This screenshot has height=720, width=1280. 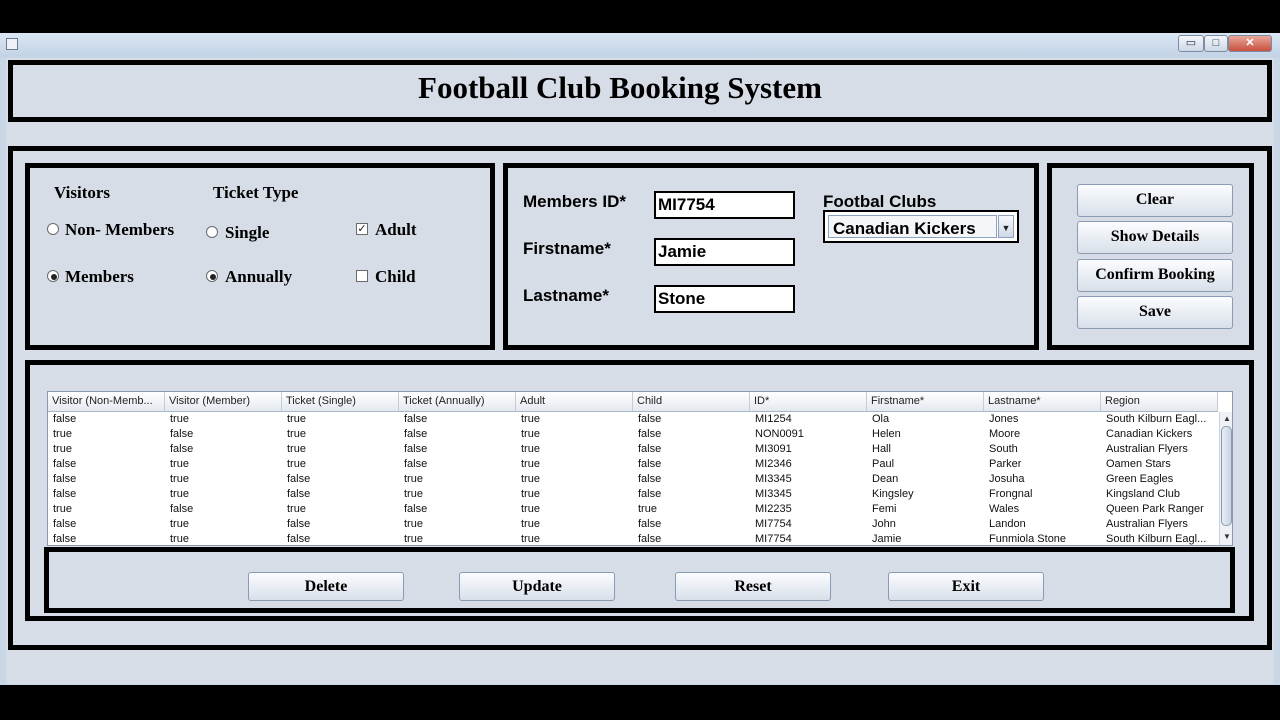 What do you see at coordinates (808, 464) in the screenshot?
I see `table-cell: MI2346` at bounding box center [808, 464].